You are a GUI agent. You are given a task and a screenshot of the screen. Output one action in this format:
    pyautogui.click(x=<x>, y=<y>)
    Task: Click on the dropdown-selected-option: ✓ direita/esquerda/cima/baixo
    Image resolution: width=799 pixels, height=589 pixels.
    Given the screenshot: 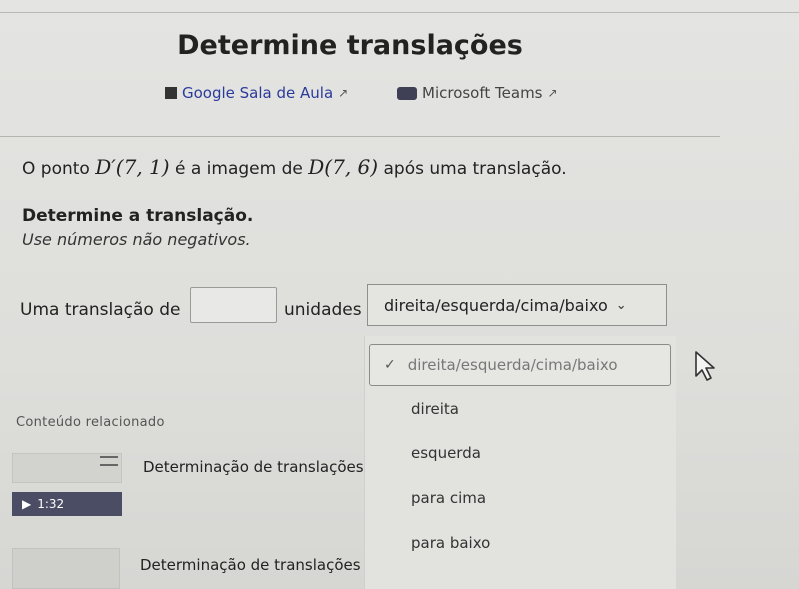 What is the action you would take?
    pyautogui.click(x=520, y=365)
    